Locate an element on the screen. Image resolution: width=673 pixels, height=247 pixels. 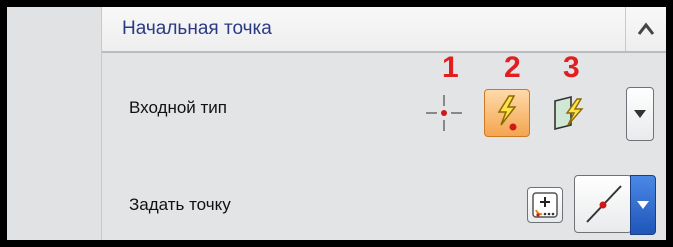
point-type-dropdown is located at coordinates (643, 205).